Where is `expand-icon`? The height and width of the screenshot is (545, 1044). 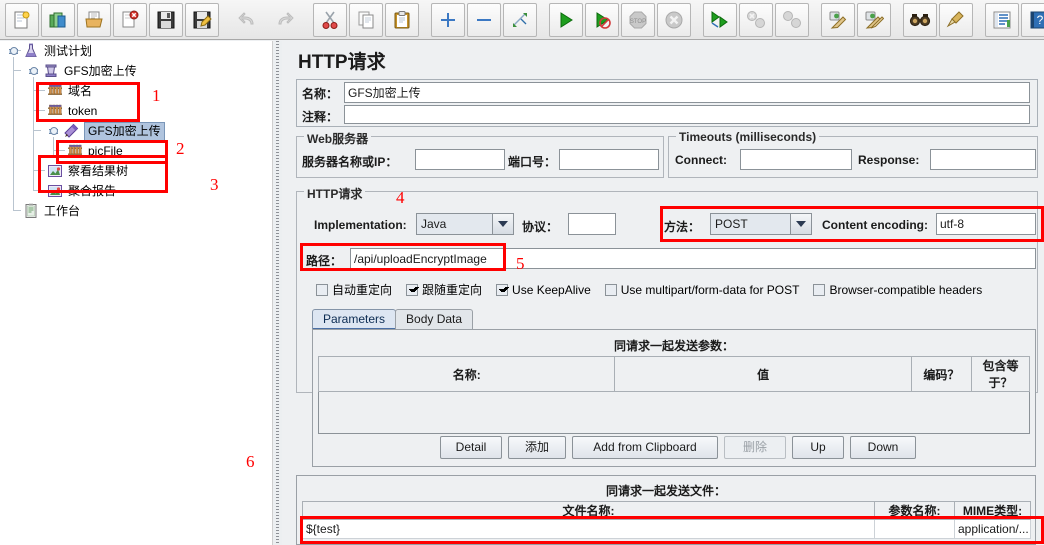 expand-icon is located at coordinates (448, 19).